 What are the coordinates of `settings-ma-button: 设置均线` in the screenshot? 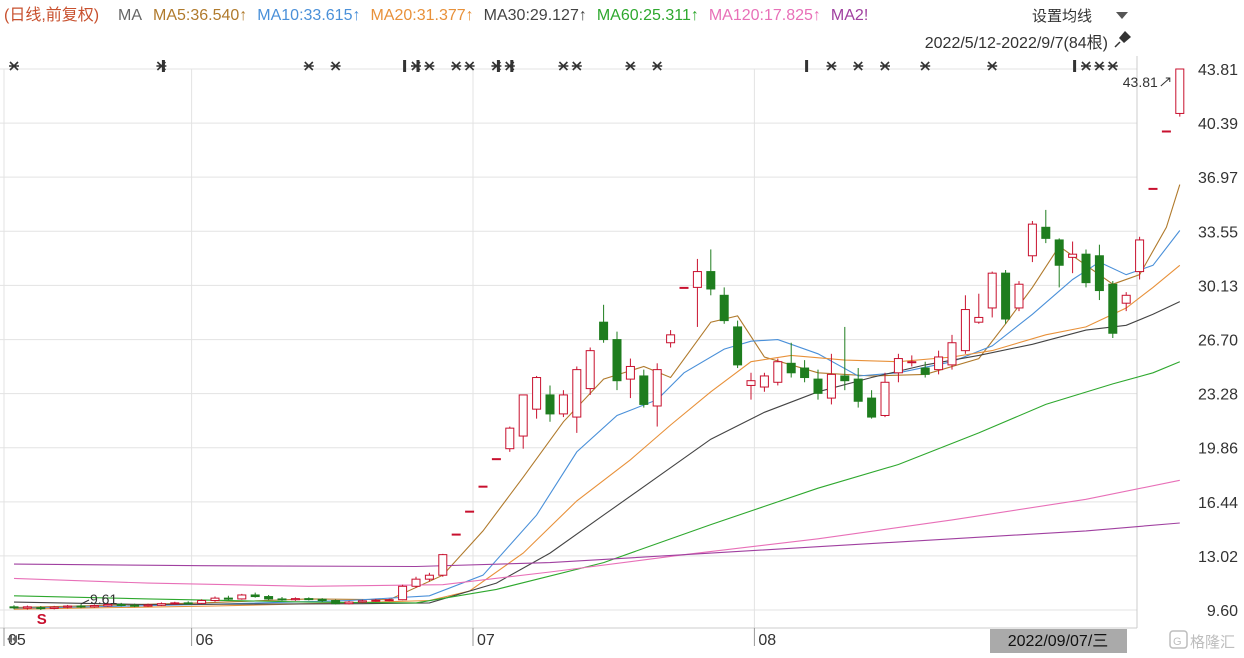 It's located at (1085, 15).